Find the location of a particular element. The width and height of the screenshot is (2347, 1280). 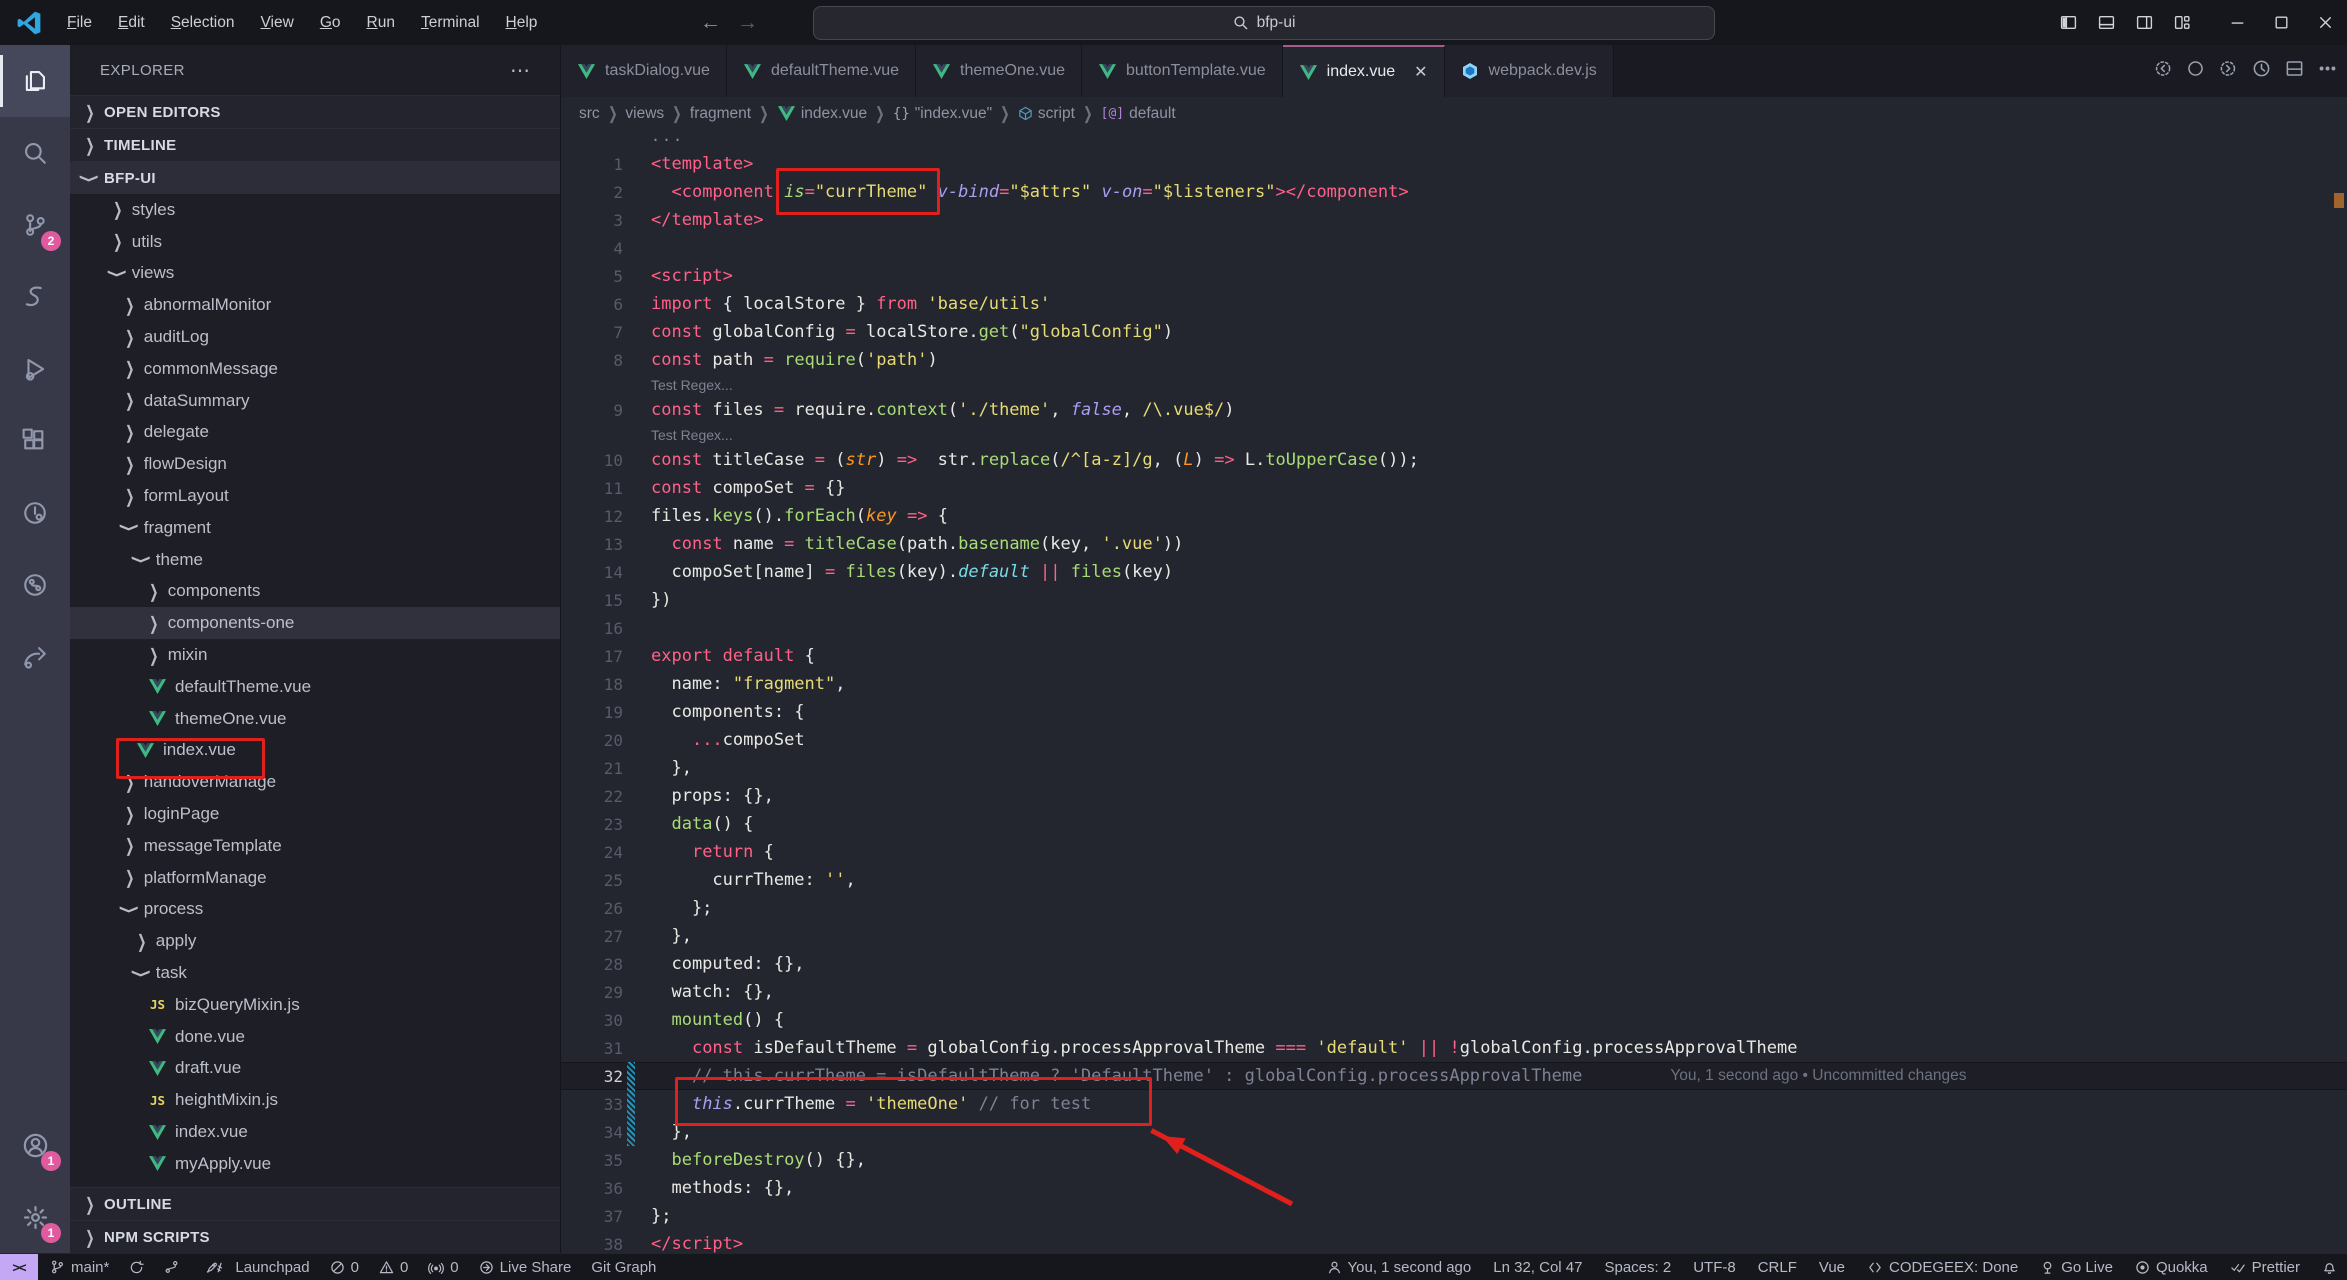

line-number: 26 is located at coordinates (592, 908).